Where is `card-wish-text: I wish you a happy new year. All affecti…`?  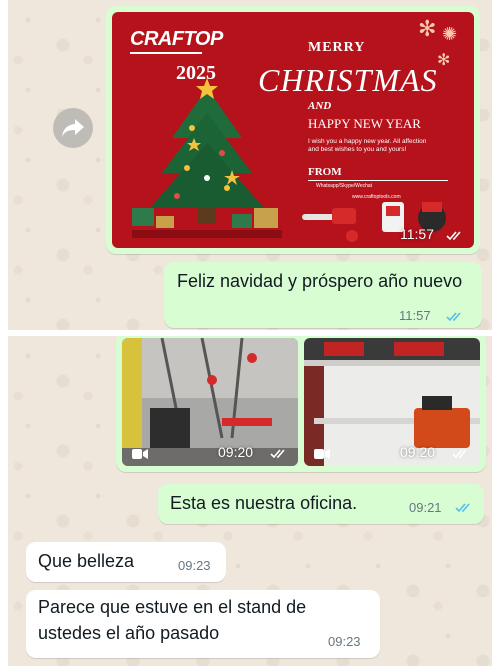
card-wish-text: I wish you a happy new year. All affecti… is located at coordinates (367, 145).